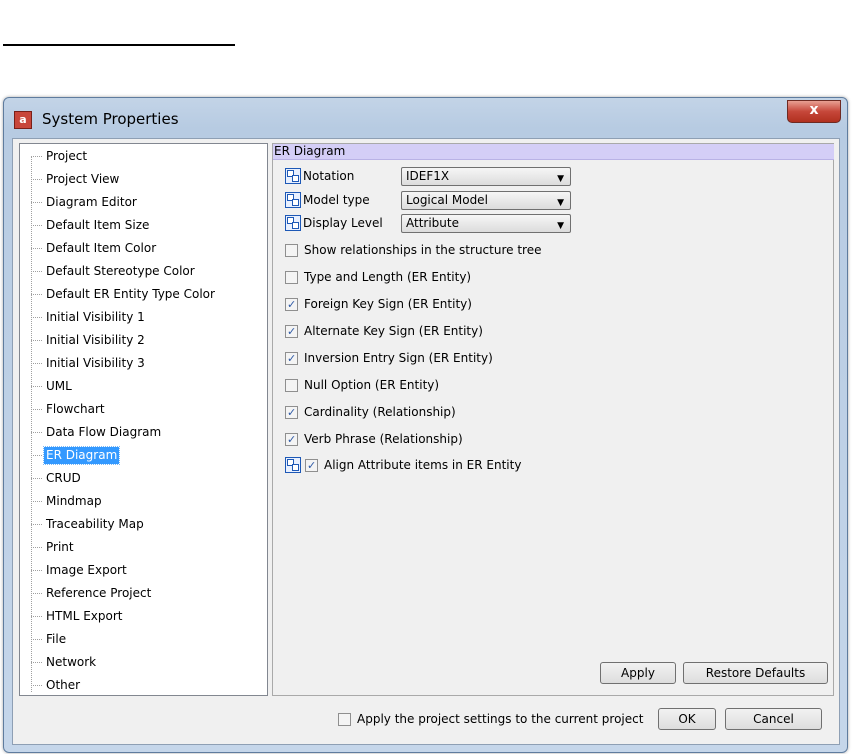  Describe the element at coordinates (89, 317) in the screenshot. I see `tree-item-initial-visibility-1: Initial Visibility 1` at that location.